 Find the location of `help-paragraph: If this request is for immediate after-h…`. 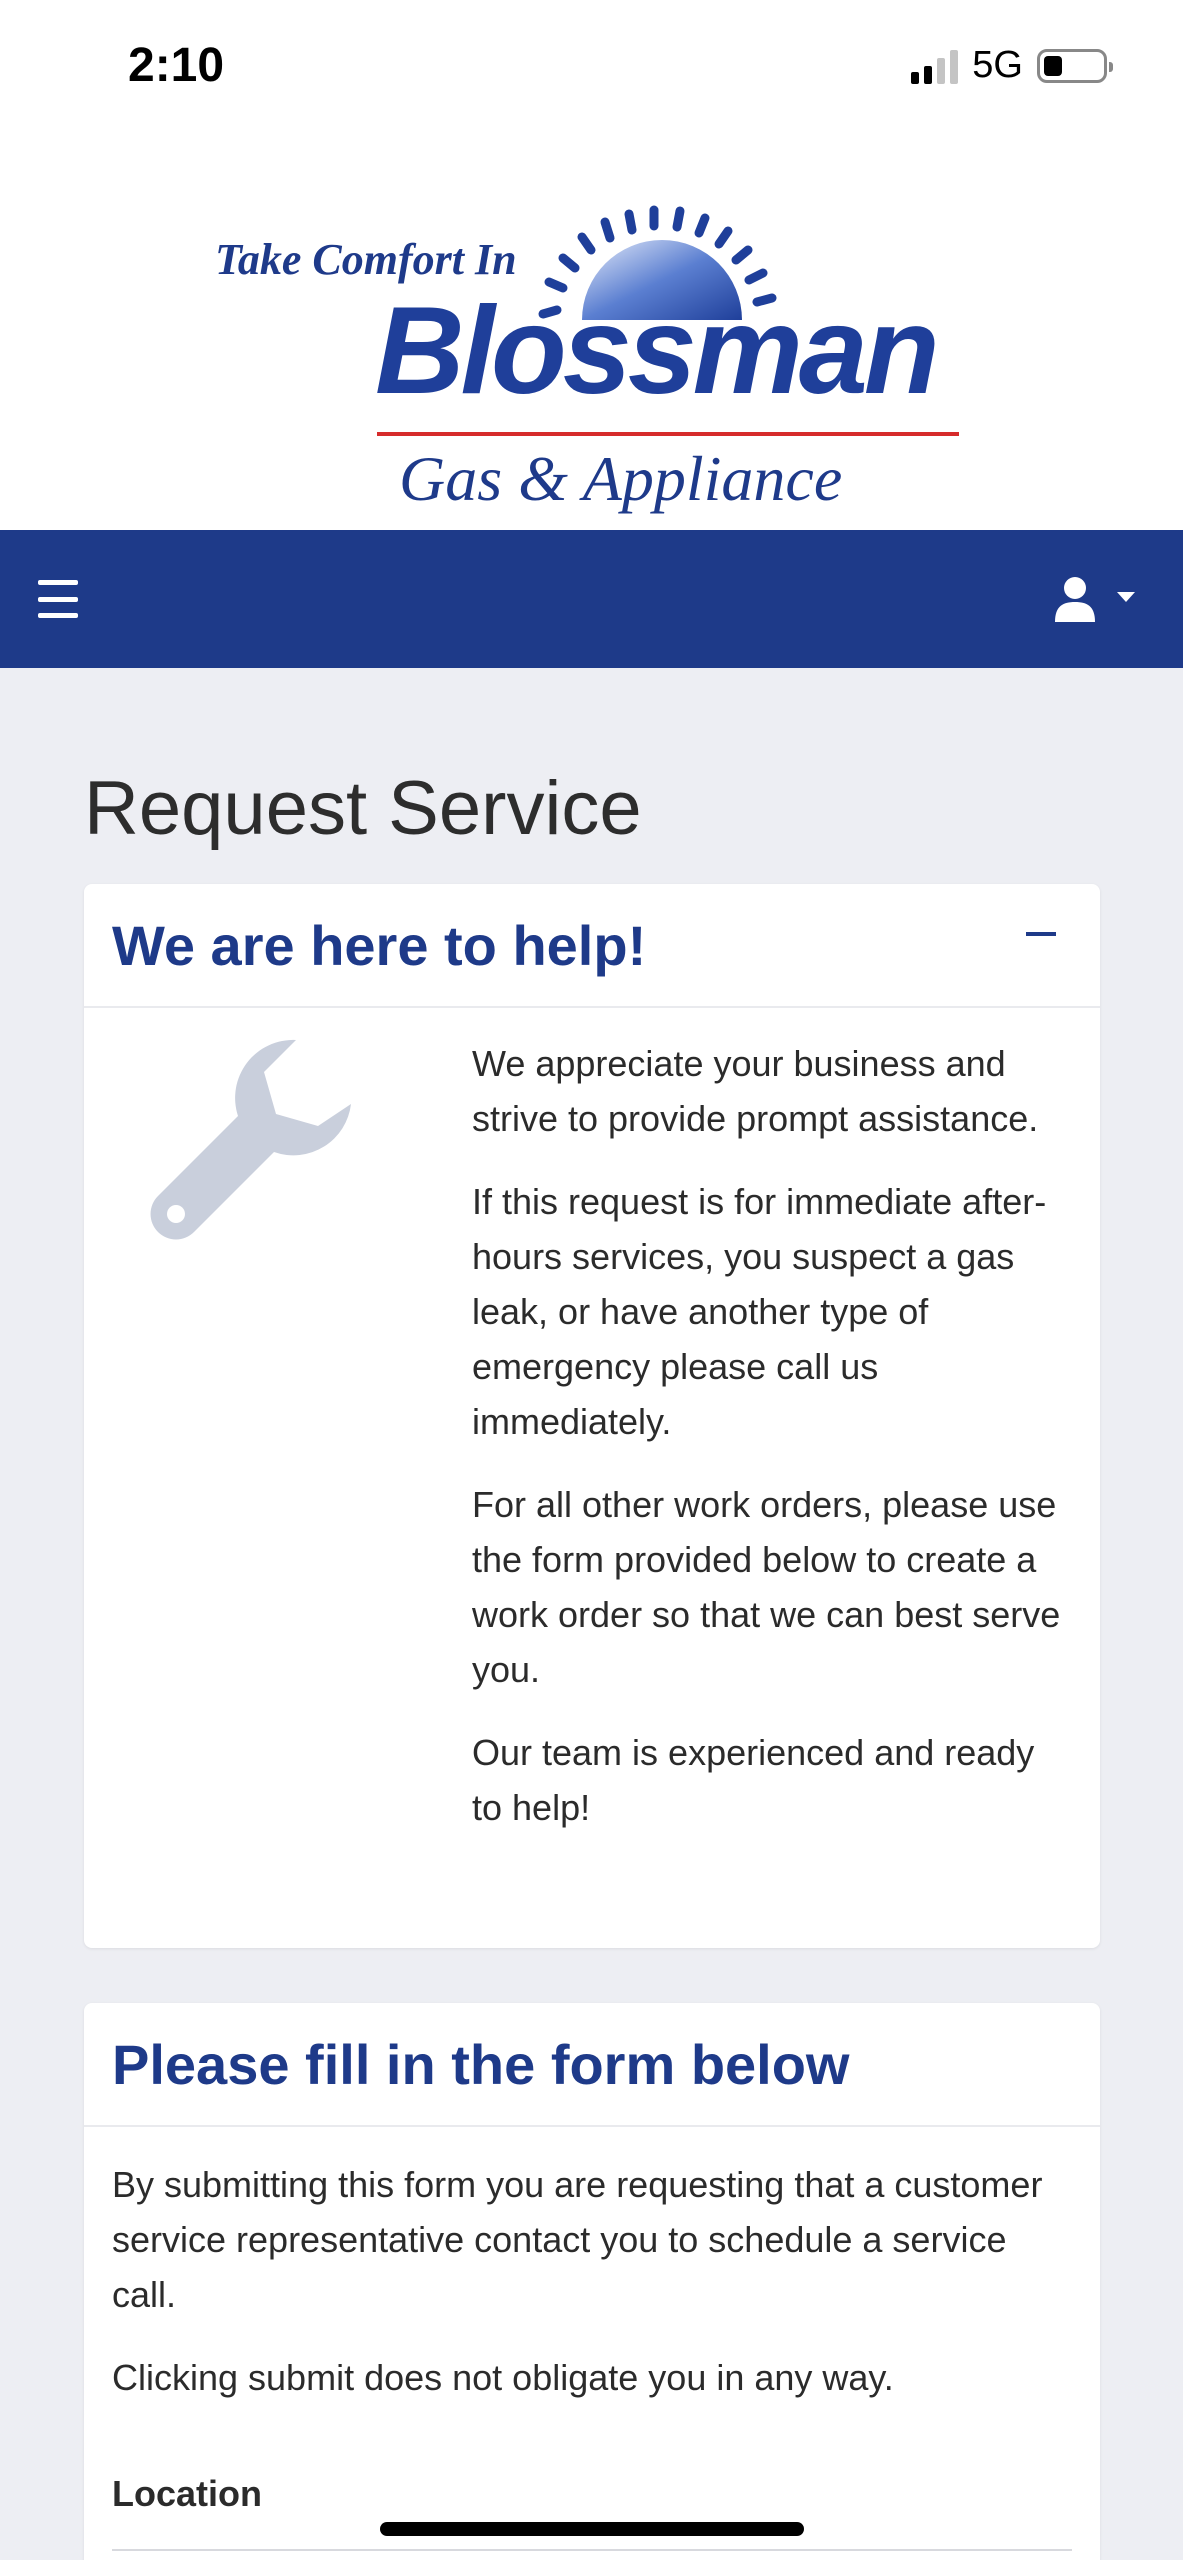

help-paragraph: If this request is for immediate after-h… is located at coordinates (759, 1311).